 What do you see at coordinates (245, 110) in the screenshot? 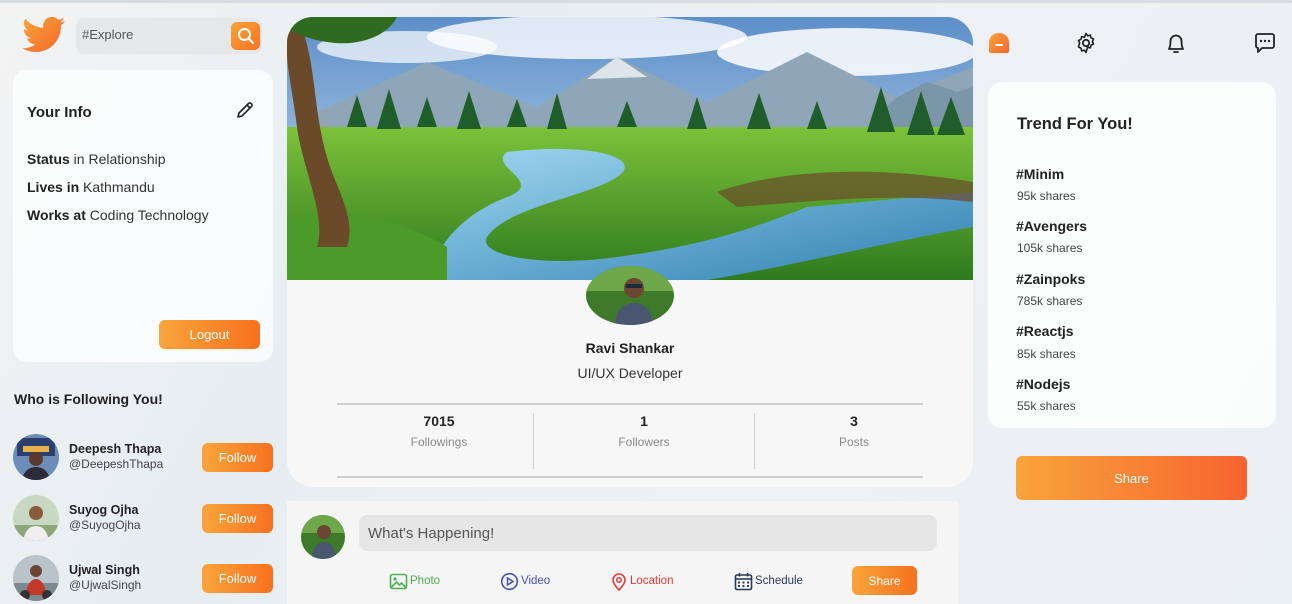
I see `pencil-icon` at bounding box center [245, 110].